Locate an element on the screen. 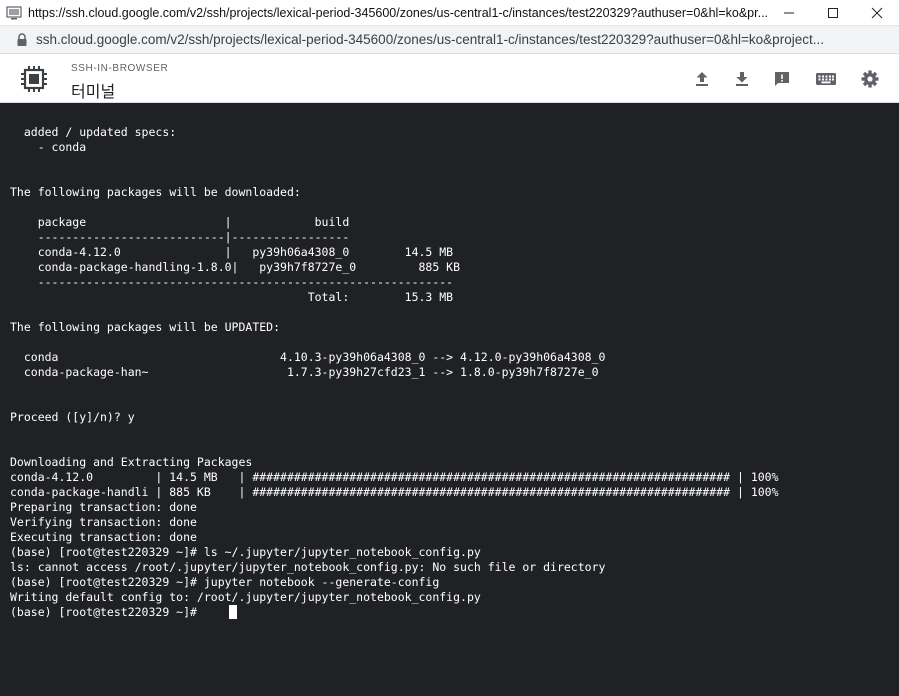 The image size is (899, 696). terminal-line: Verifying transaction: done is located at coordinates (103, 522).